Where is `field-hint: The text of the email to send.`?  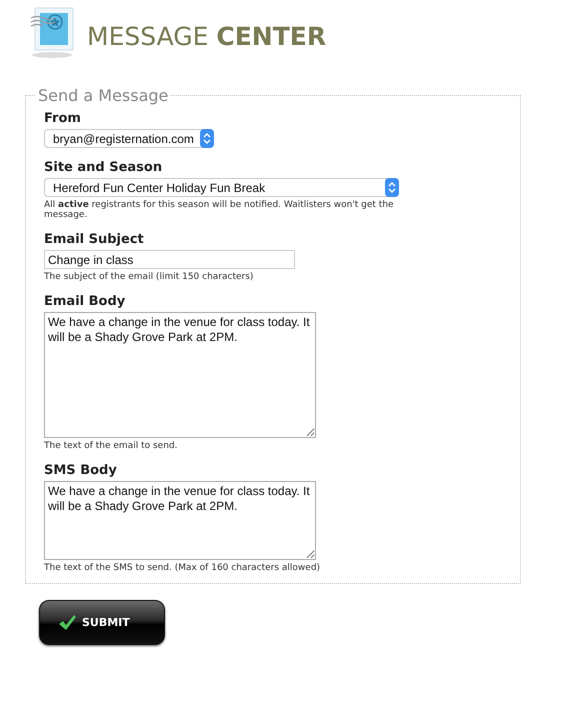
field-hint: The text of the email to send. is located at coordinates (111, 446).